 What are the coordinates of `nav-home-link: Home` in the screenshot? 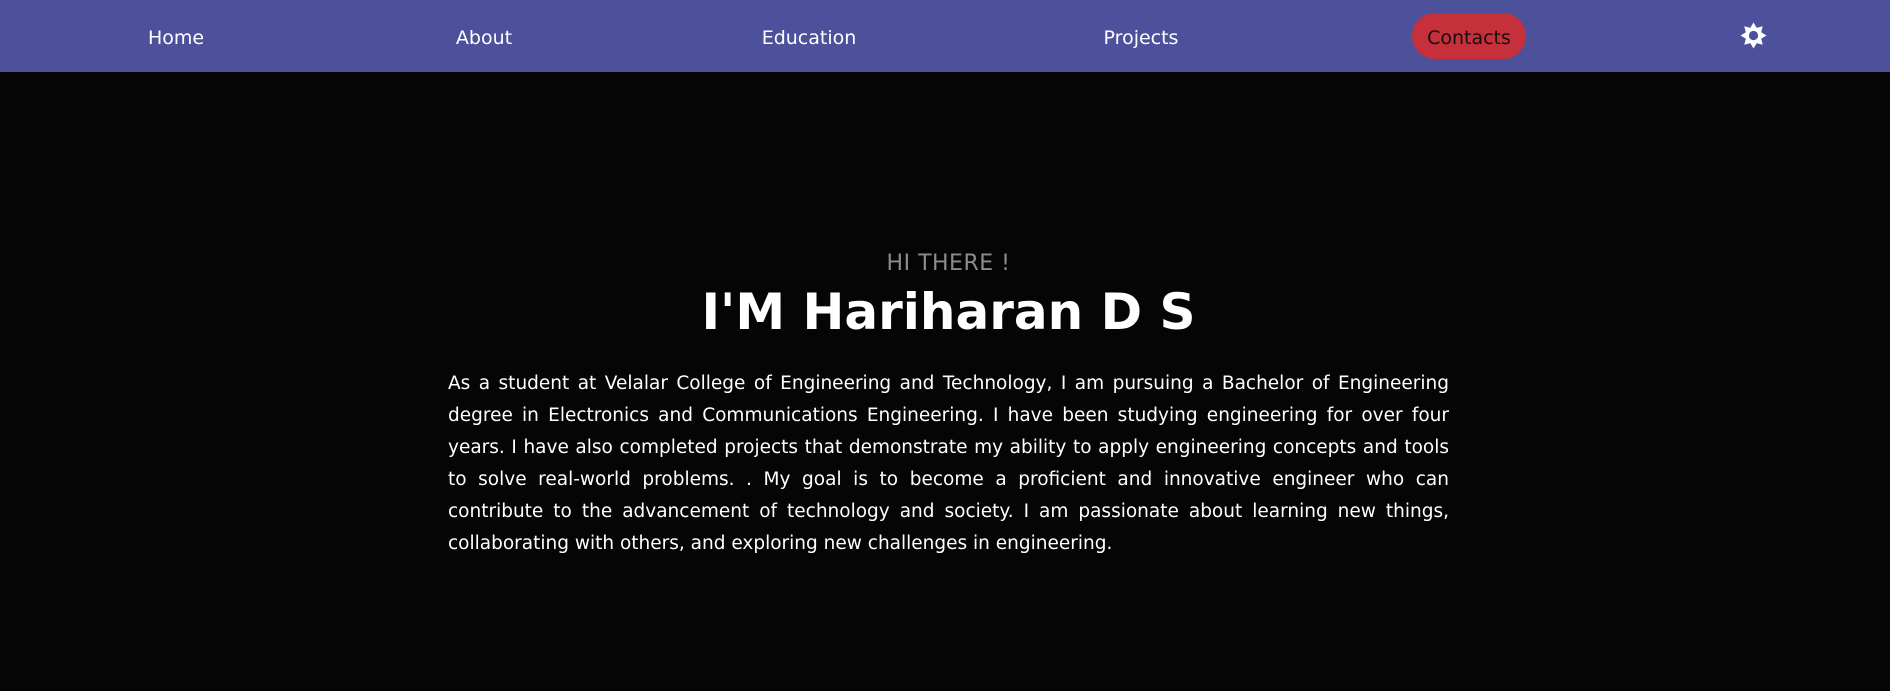 It's located at (176, 36).